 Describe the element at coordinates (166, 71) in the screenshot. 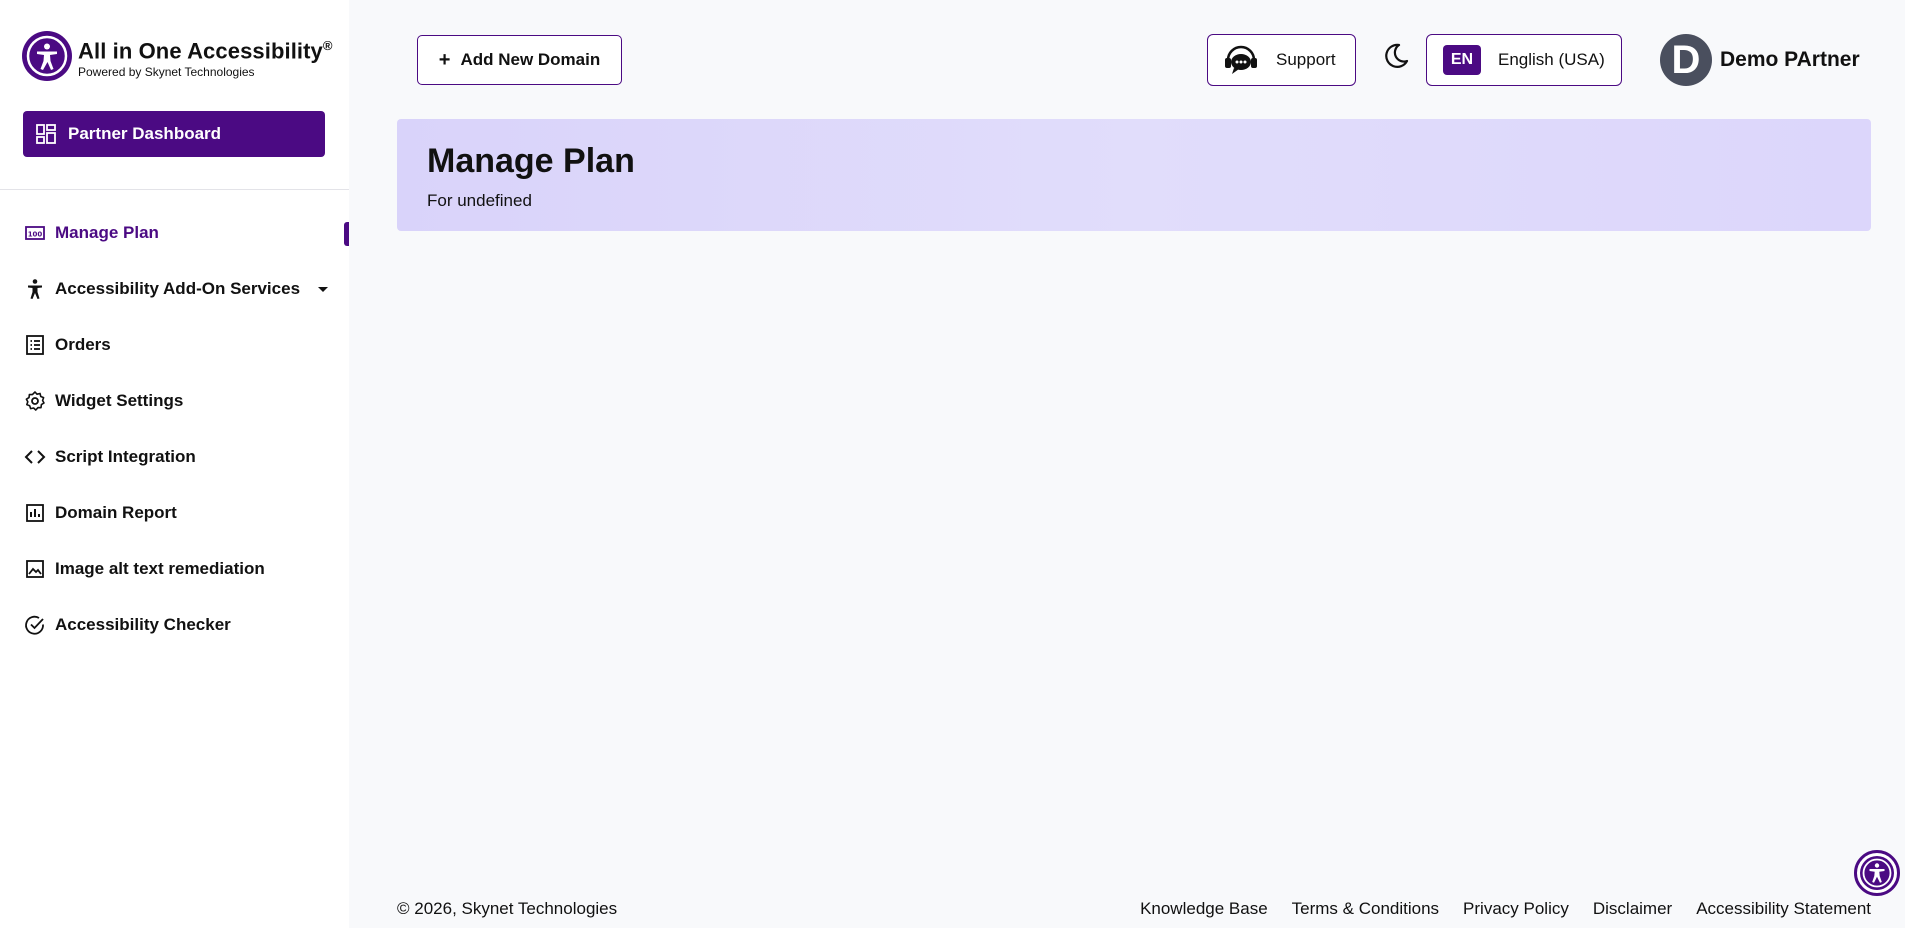

I see `brand-subtitle: Powered by Skynet Technologies` at that location.